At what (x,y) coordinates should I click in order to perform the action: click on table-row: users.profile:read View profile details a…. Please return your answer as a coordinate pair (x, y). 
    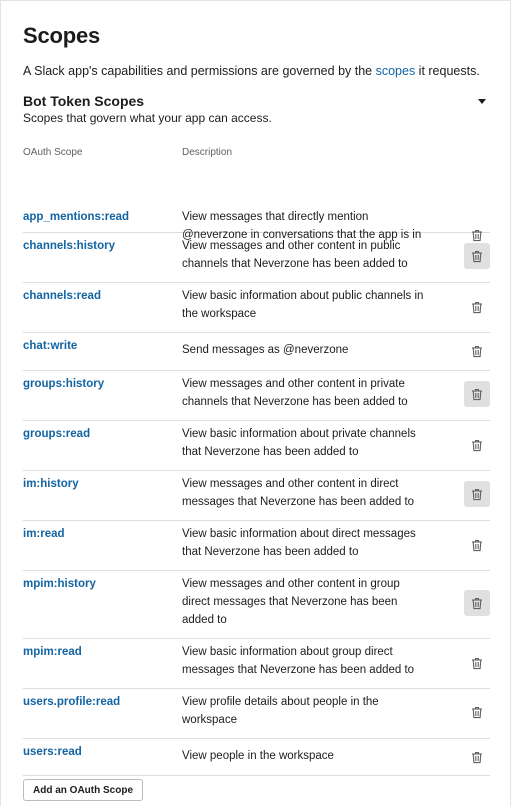
    Looking at the image, I should click on (256, 714).